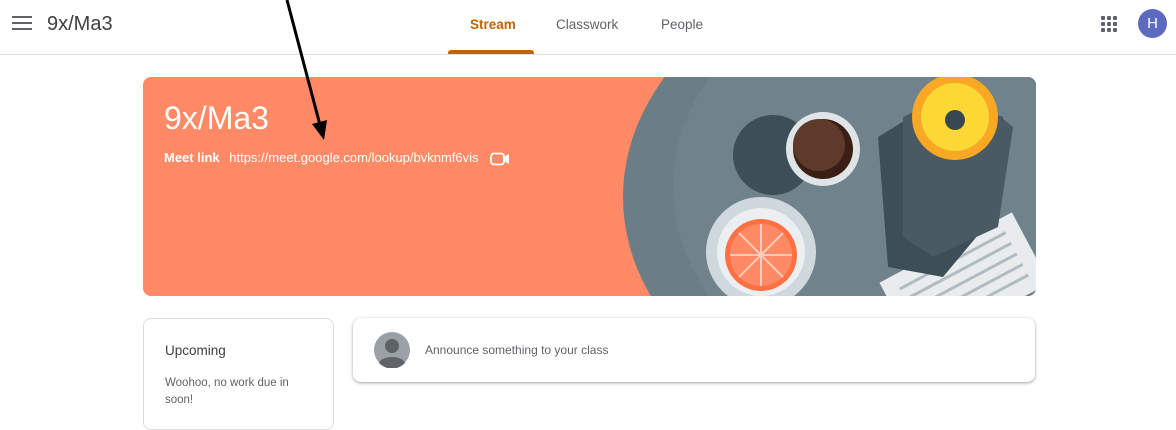 This screenshot has width=1176, height=430. What do you see at coordinates (392, 350) in the screenshot?
I see `person-avatar-icon` at bounding box center [392, 350].